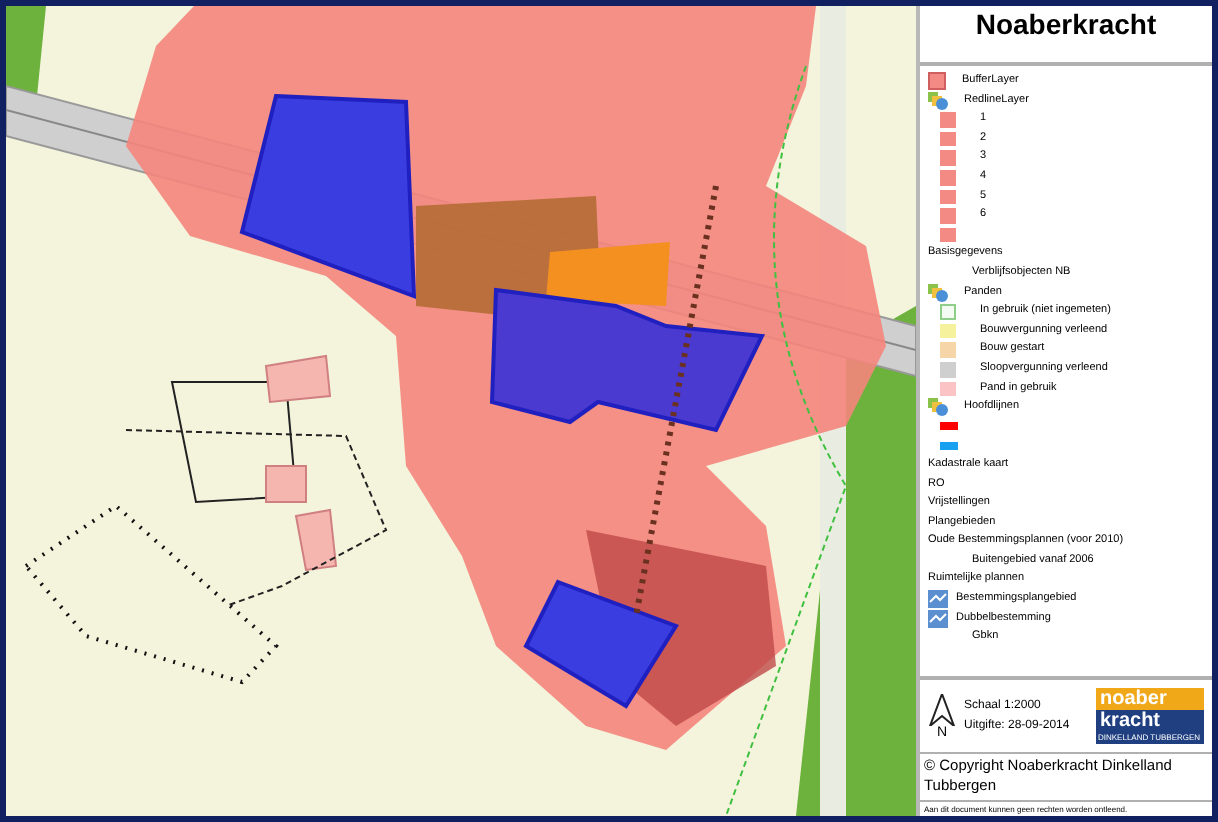  What do you see at coordinates (1066, 24) in the screenshot?
I see `map-title: Noaberkracht` at bounding box center [1066, 24].